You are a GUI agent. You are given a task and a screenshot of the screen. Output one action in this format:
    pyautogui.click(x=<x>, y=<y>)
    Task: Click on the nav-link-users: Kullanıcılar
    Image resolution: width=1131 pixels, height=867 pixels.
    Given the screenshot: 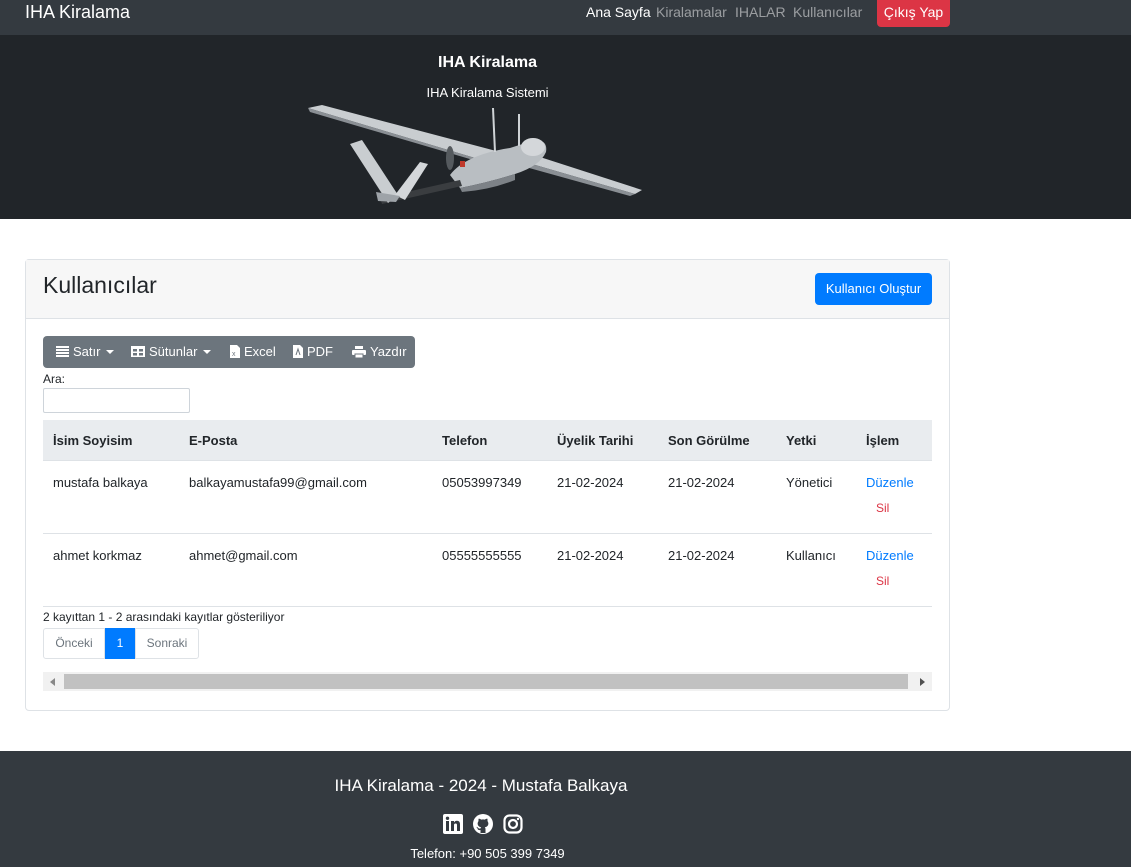 What is the action you would take?
    pyautogui.click(x=827, y=12)
    